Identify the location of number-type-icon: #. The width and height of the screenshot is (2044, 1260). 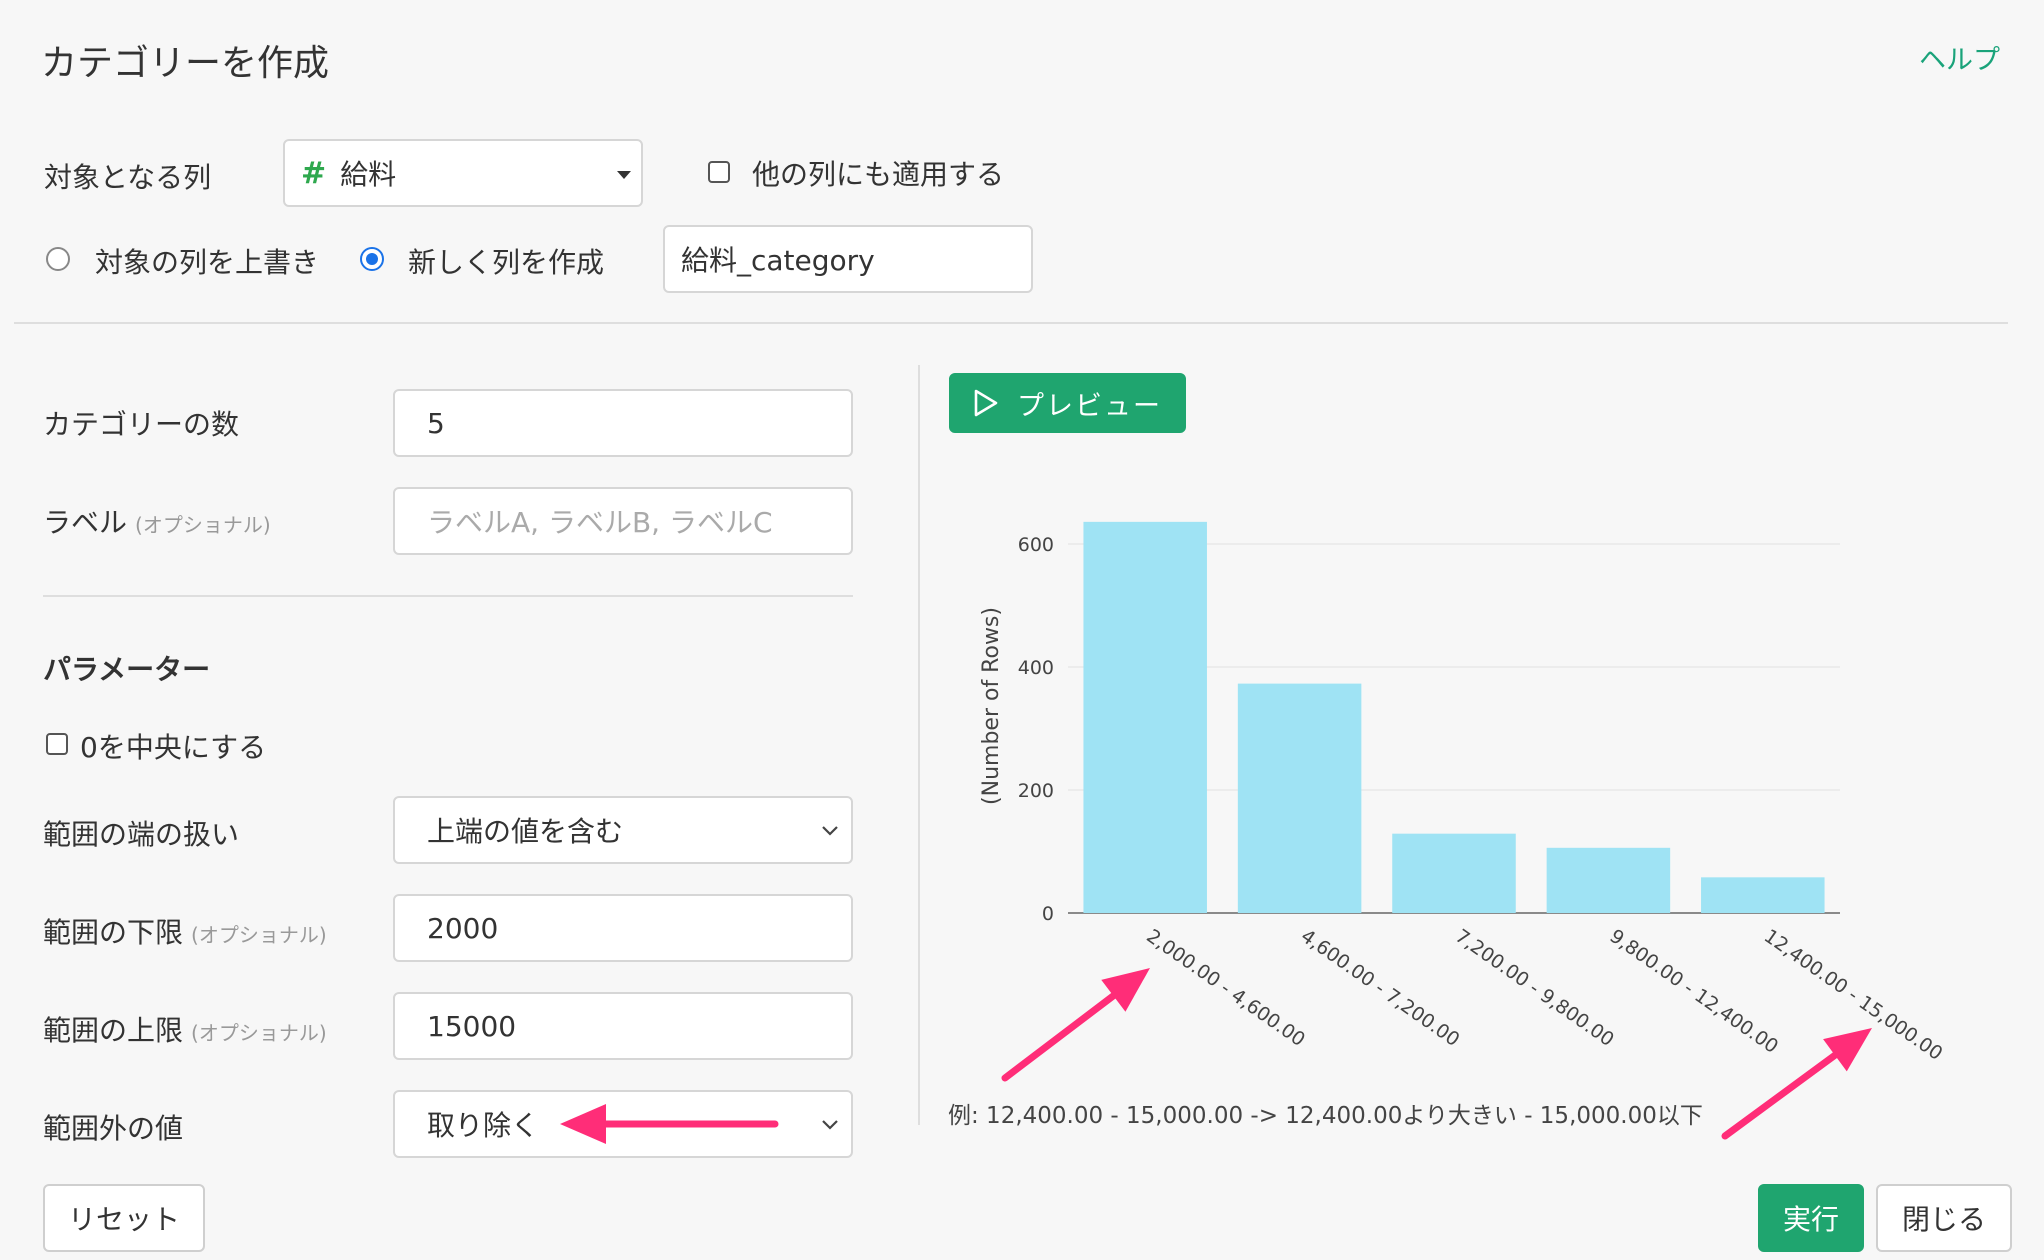
(314, 173).